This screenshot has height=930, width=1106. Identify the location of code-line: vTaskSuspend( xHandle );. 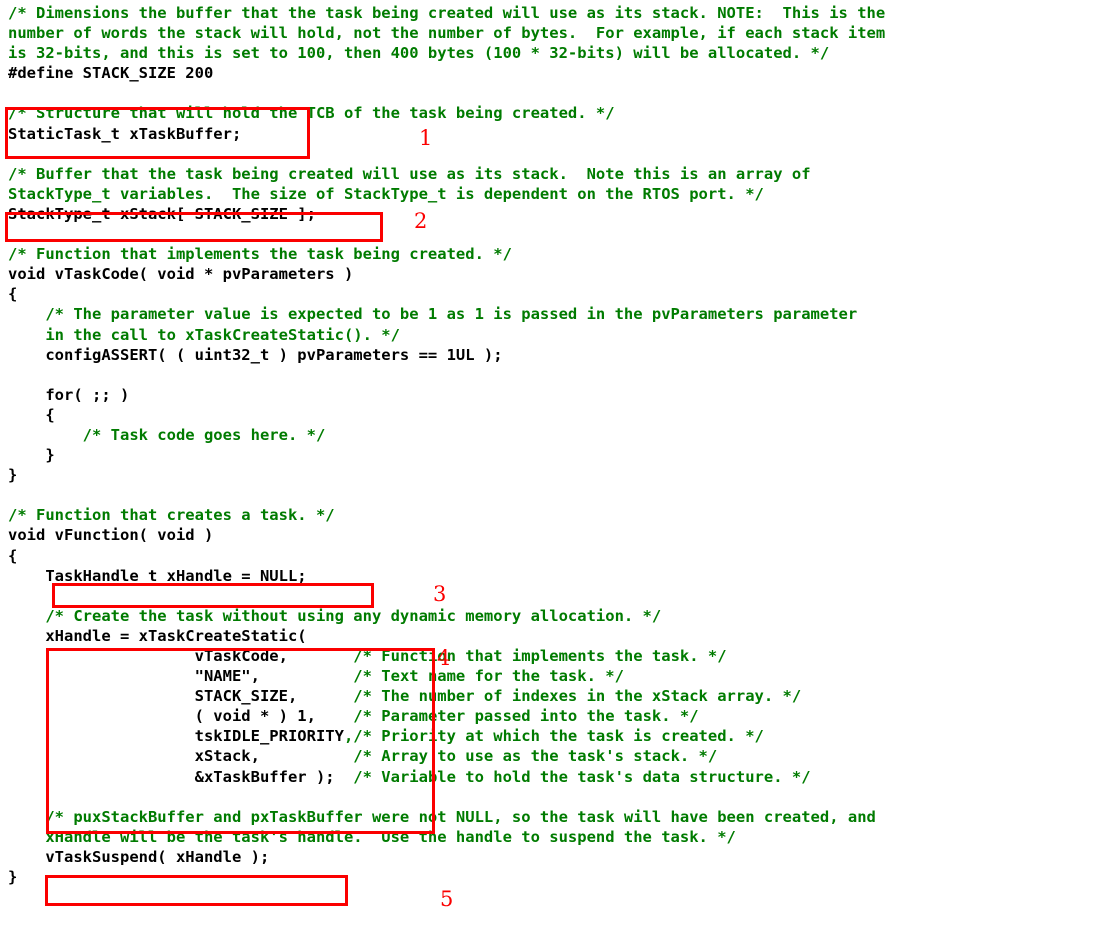
(139, 856).